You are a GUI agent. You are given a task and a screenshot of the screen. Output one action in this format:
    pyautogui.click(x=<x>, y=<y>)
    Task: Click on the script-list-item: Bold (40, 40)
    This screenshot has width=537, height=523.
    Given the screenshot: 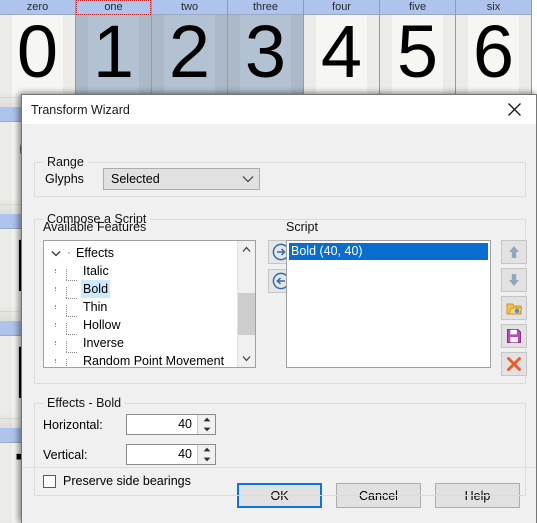 What is the action you would take?
    pyautogui.click(x=388, y=251)
    